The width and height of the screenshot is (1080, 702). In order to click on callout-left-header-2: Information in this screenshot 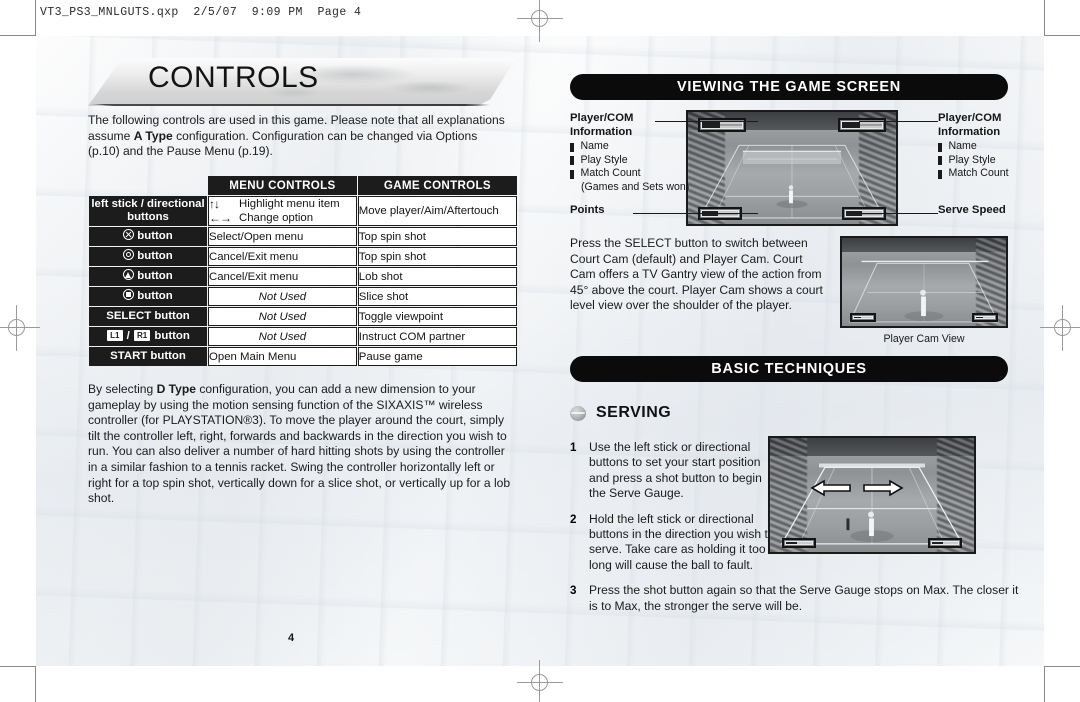, I will do `click(601, 131)`.